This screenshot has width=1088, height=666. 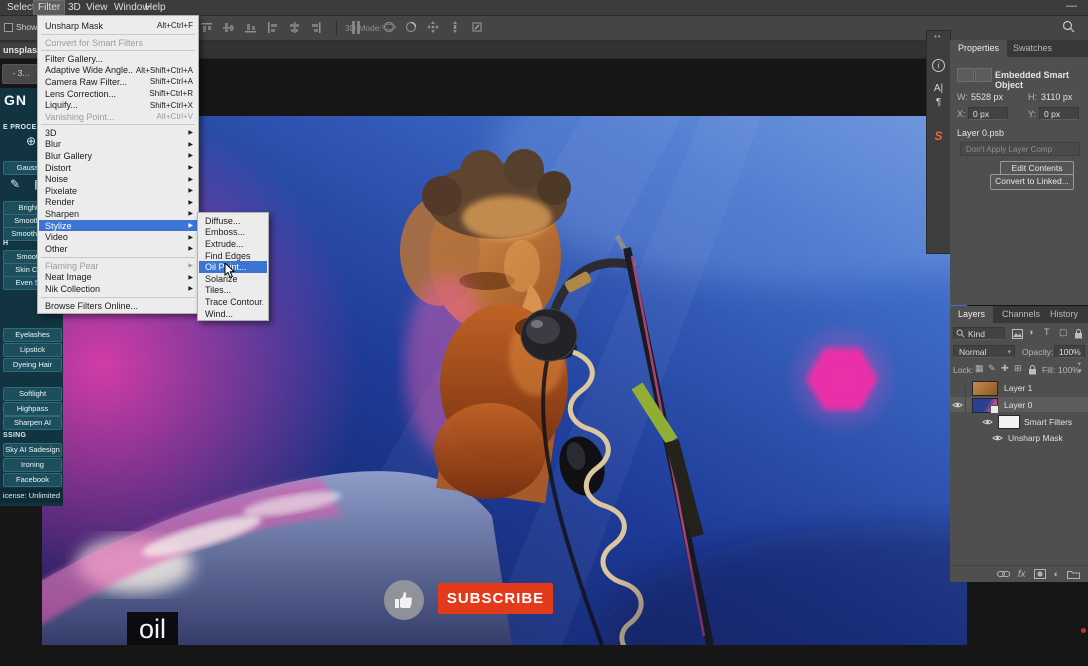 What do you see at coordinates (1020, 149) in the screenshot?
I see `layer-comp-dropdown: Don't Apply Layer Comp` at bounding box center [1020, 149].